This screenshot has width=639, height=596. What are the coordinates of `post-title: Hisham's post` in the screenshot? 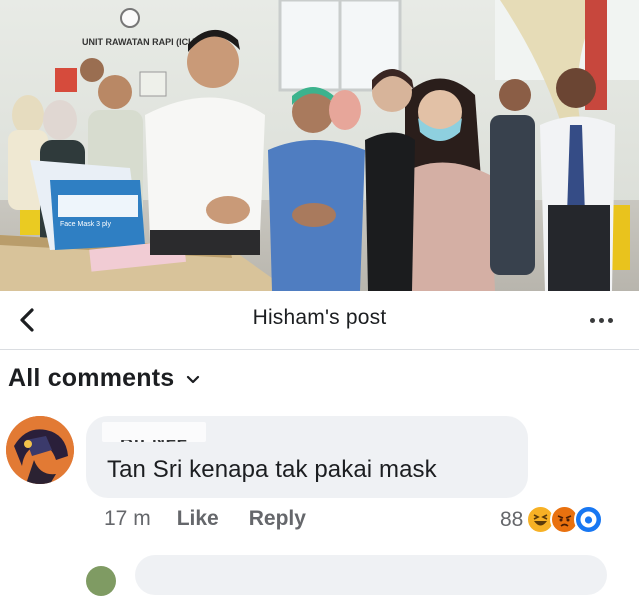 It's located at (319, 317).